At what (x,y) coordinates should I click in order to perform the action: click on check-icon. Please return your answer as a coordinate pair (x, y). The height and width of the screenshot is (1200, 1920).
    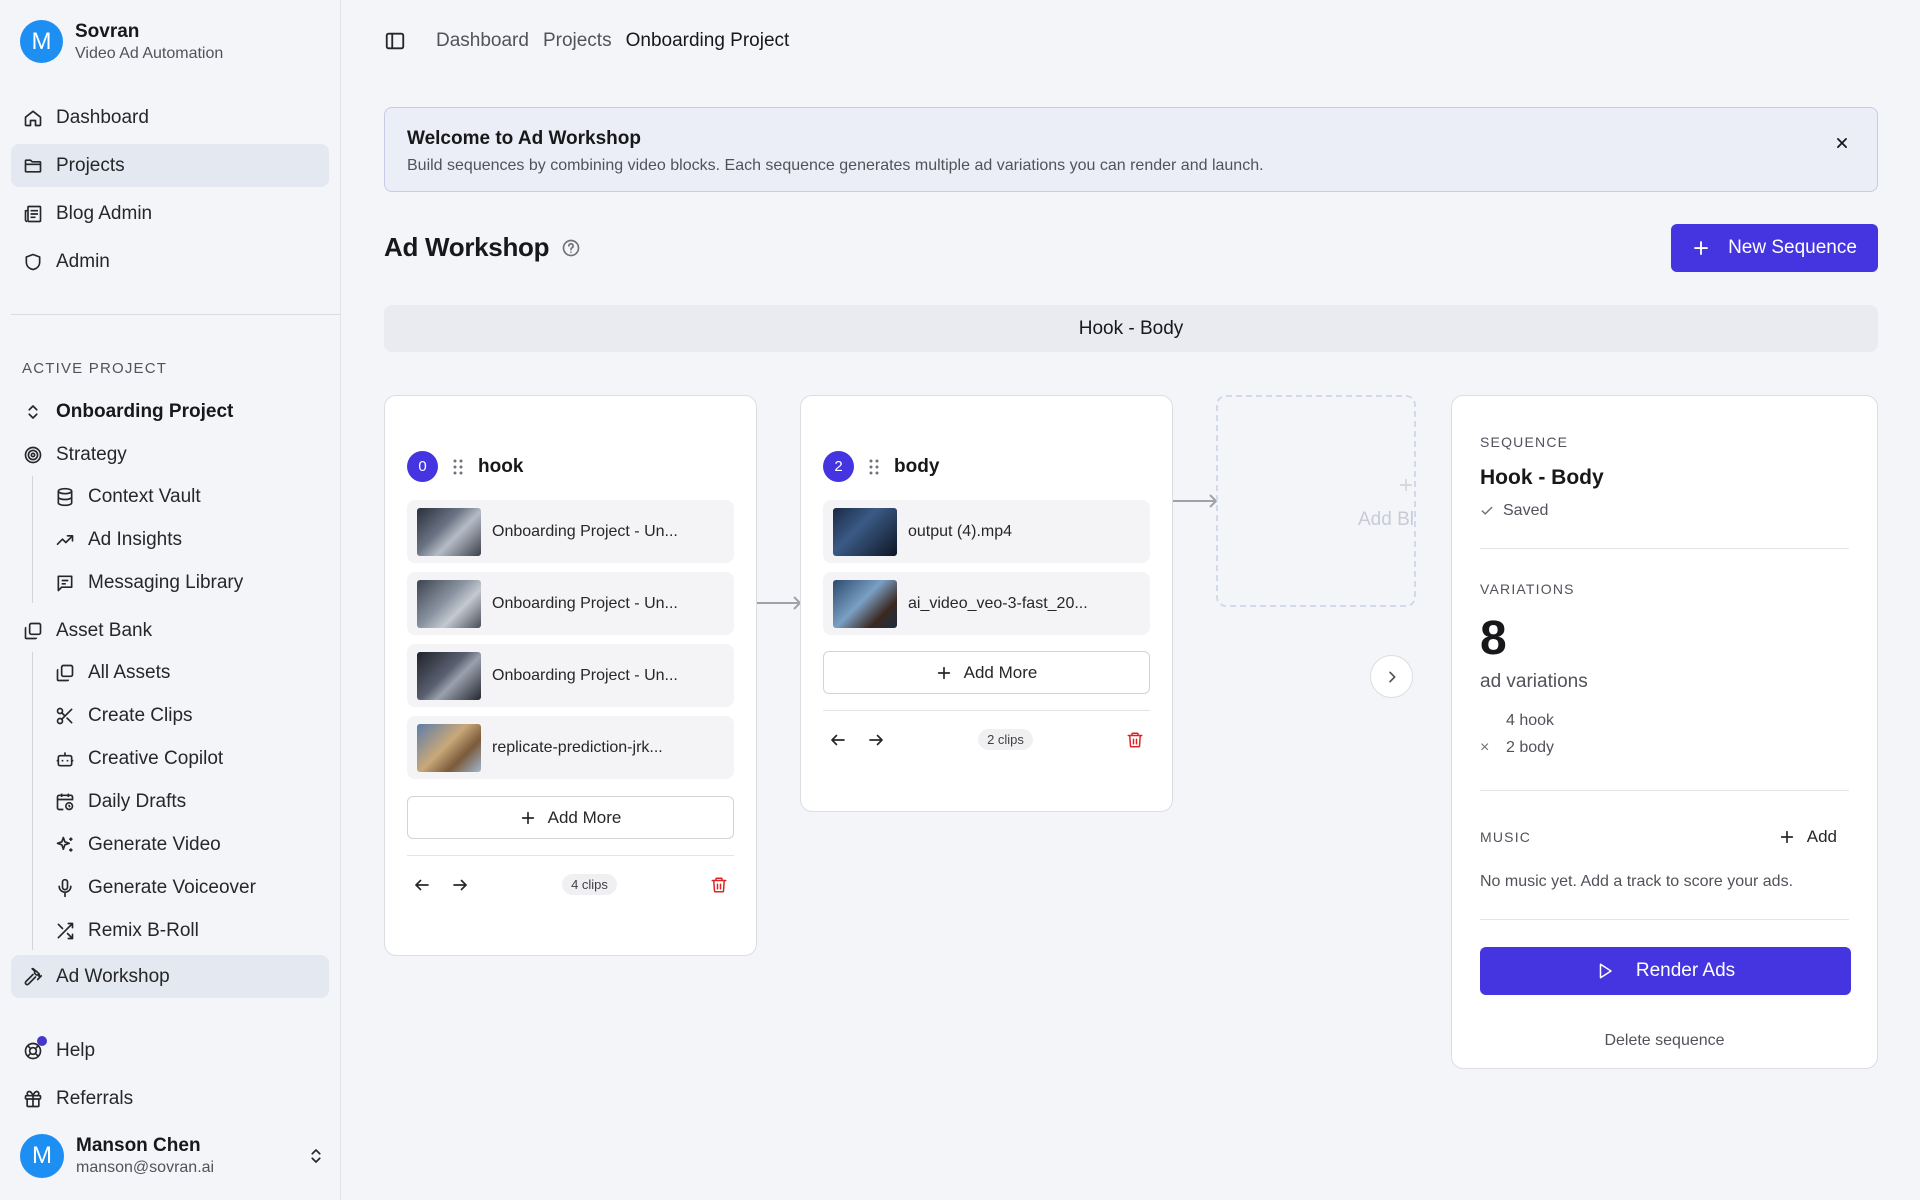
    Looking at the image, I should click on (1487, 511).